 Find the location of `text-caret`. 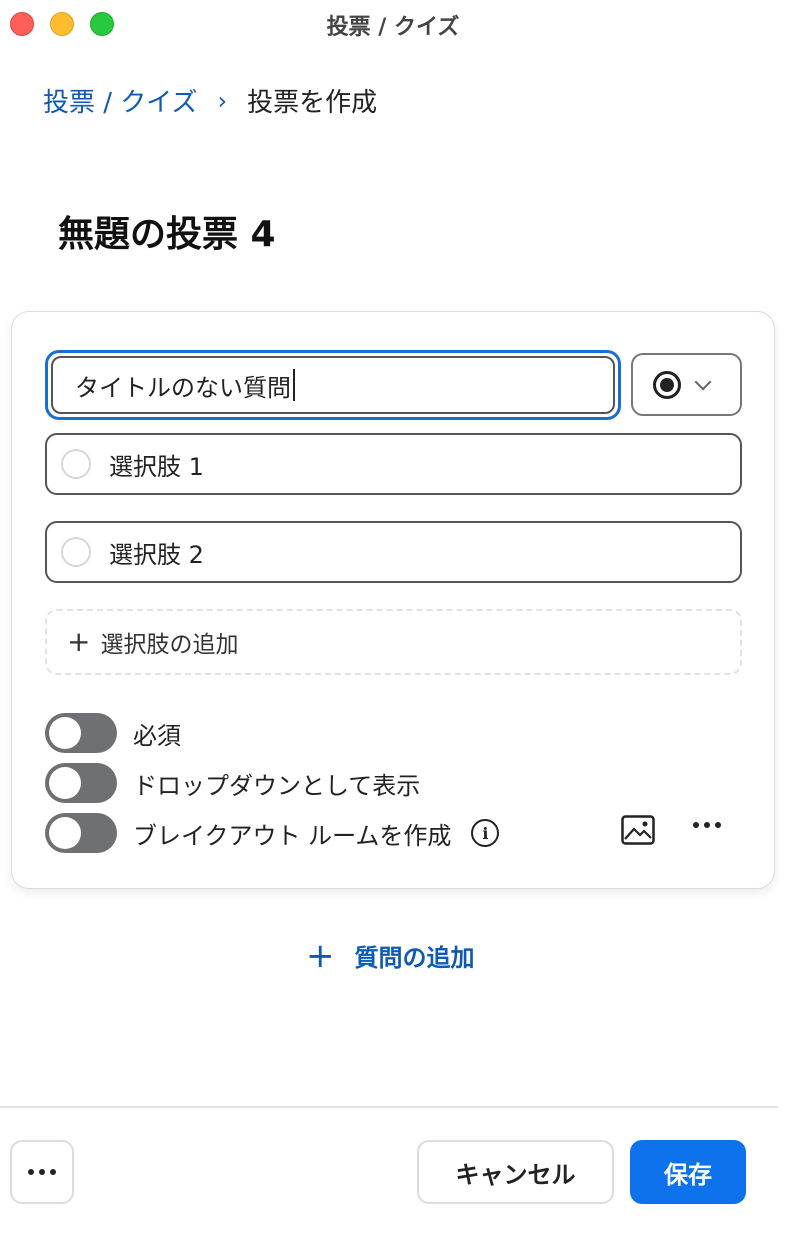

text-caret is located at coordinates (294, 385).